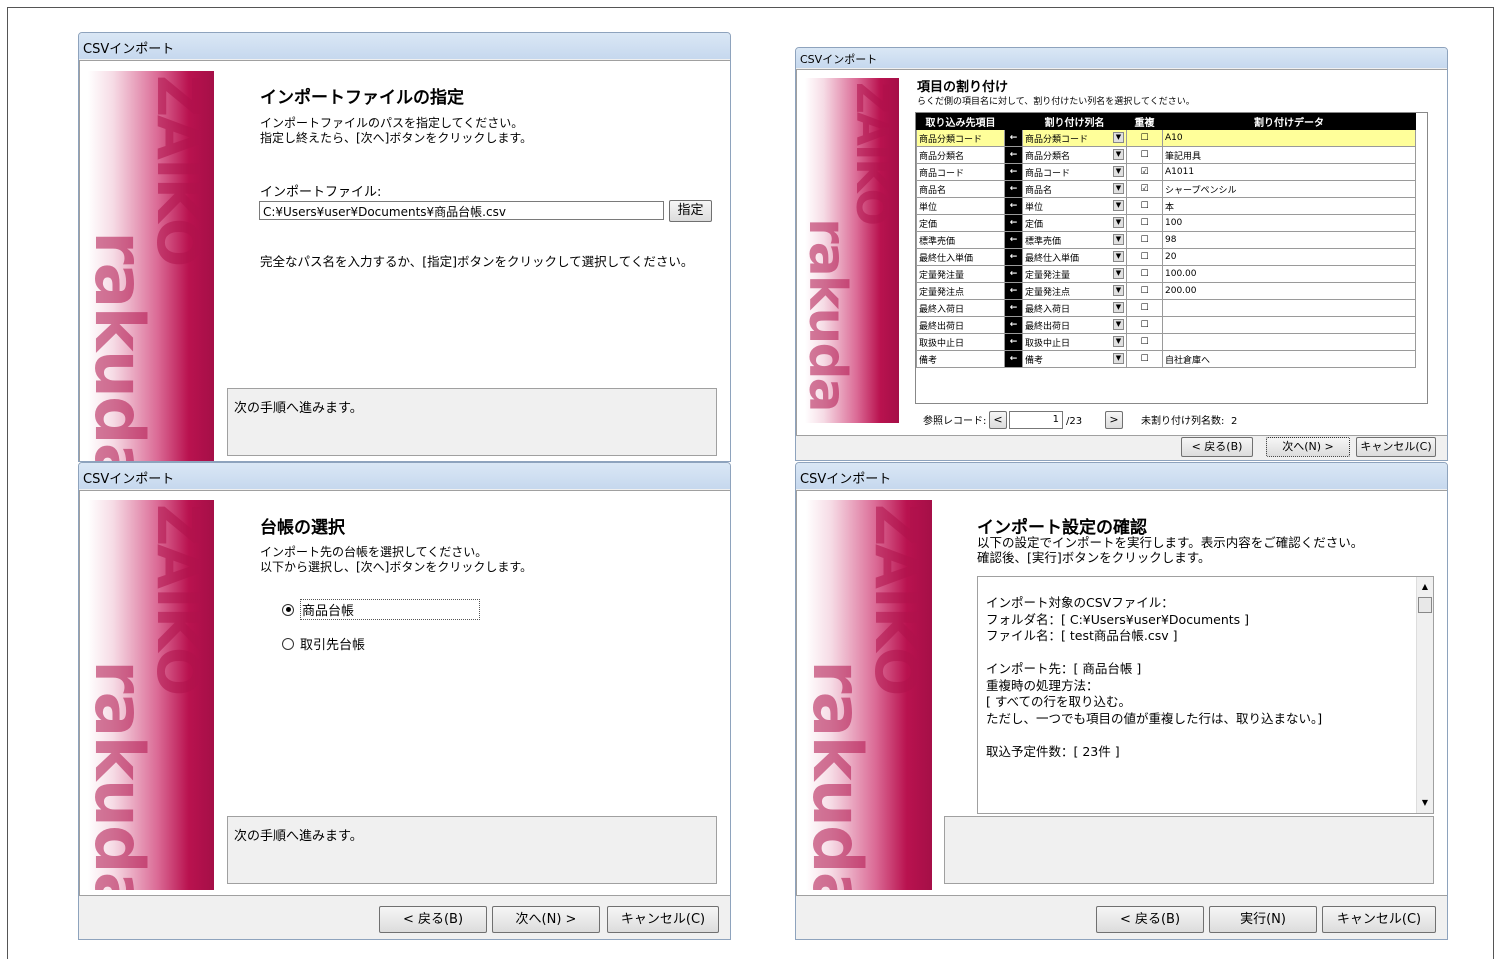  What do you see at coordinates (1074, 274) in the screenshot?
I see `source-cell: 定量発注量 ▼` at bounding box center [1074, 274].